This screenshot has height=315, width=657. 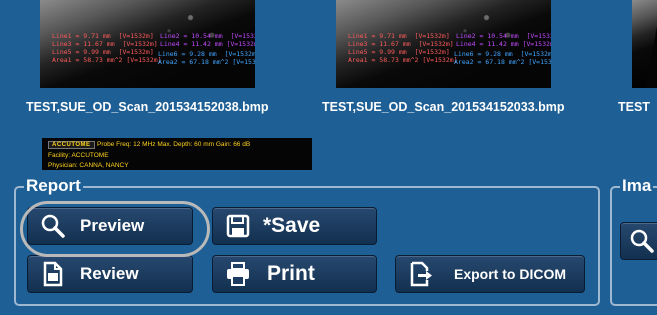 I want to click on preview-button: Preview, so click(x=110, y=226).